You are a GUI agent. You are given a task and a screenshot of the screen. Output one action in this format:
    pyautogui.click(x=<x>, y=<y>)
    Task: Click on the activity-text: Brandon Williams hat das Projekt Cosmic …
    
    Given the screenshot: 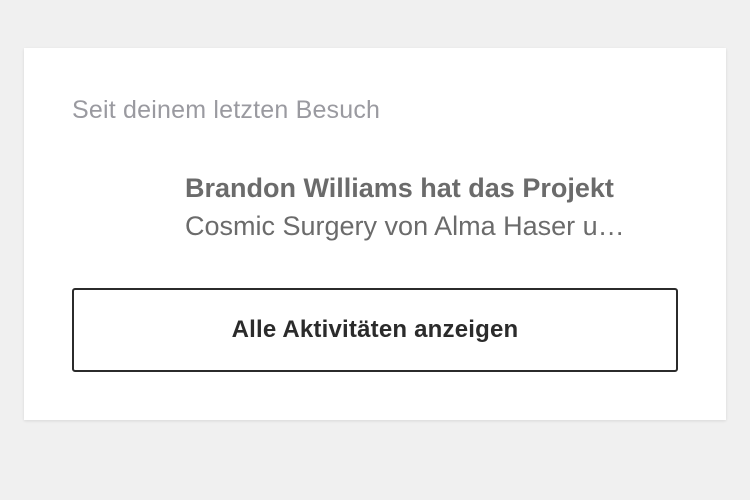 What is the action you would take?
    pyautogui.click(x=430, y=208)
    